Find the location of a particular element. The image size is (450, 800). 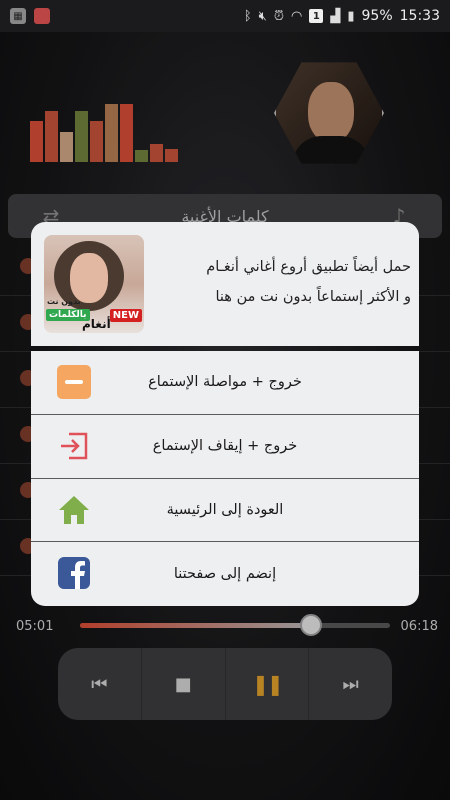

thumb-new-badge: NEW is located at coordinates (125, 315).